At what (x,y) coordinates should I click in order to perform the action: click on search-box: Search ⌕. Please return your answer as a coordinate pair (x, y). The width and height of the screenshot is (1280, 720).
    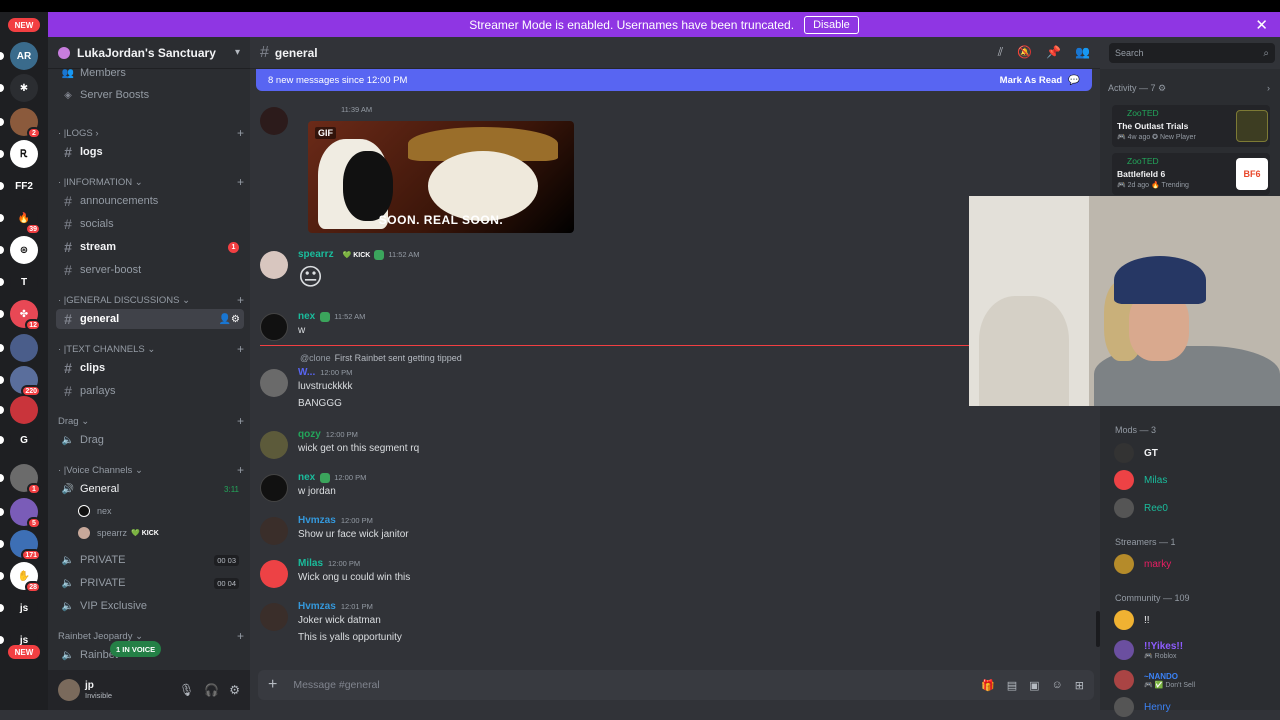
    Looking at the image, I should click on (1192, 53).